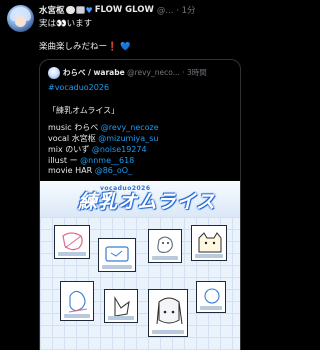  Describe the element at coordinates (128, 138) in the screenshot. I see `mention-link: @mizumiya_su` at that location.